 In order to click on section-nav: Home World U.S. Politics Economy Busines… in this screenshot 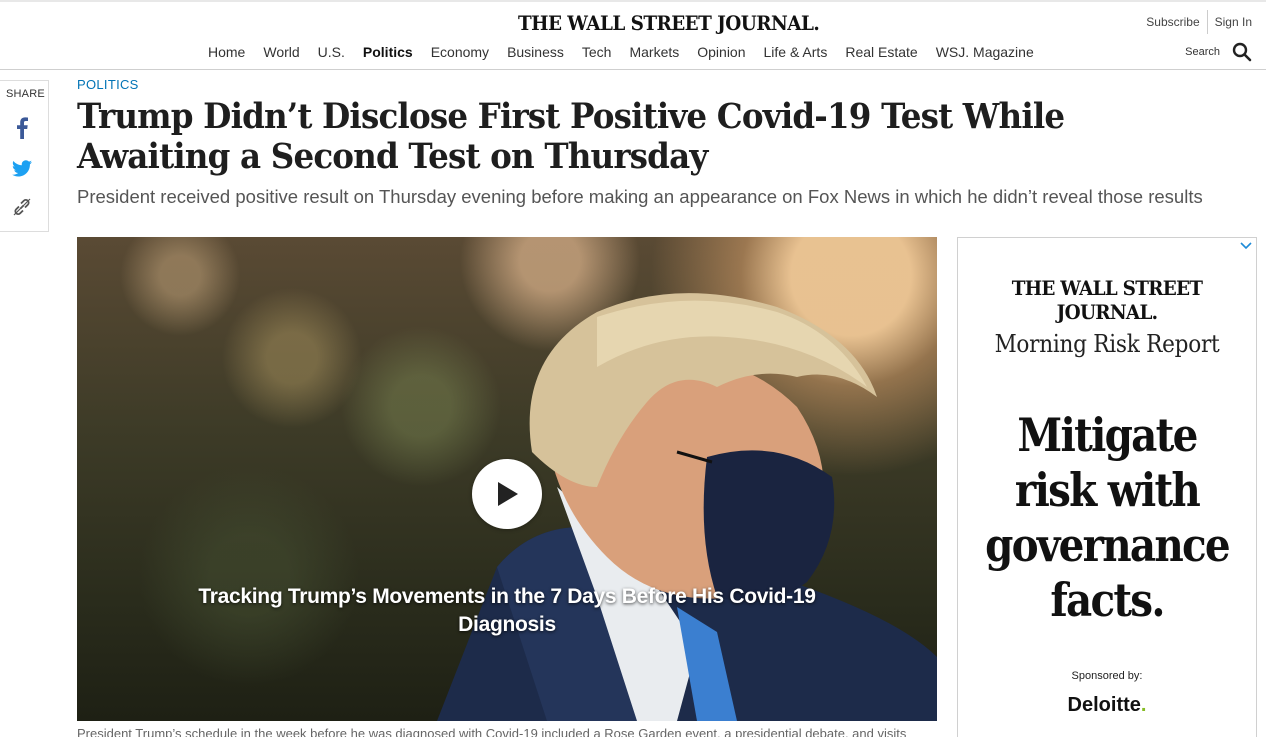, I will do `click(621, 52)`.